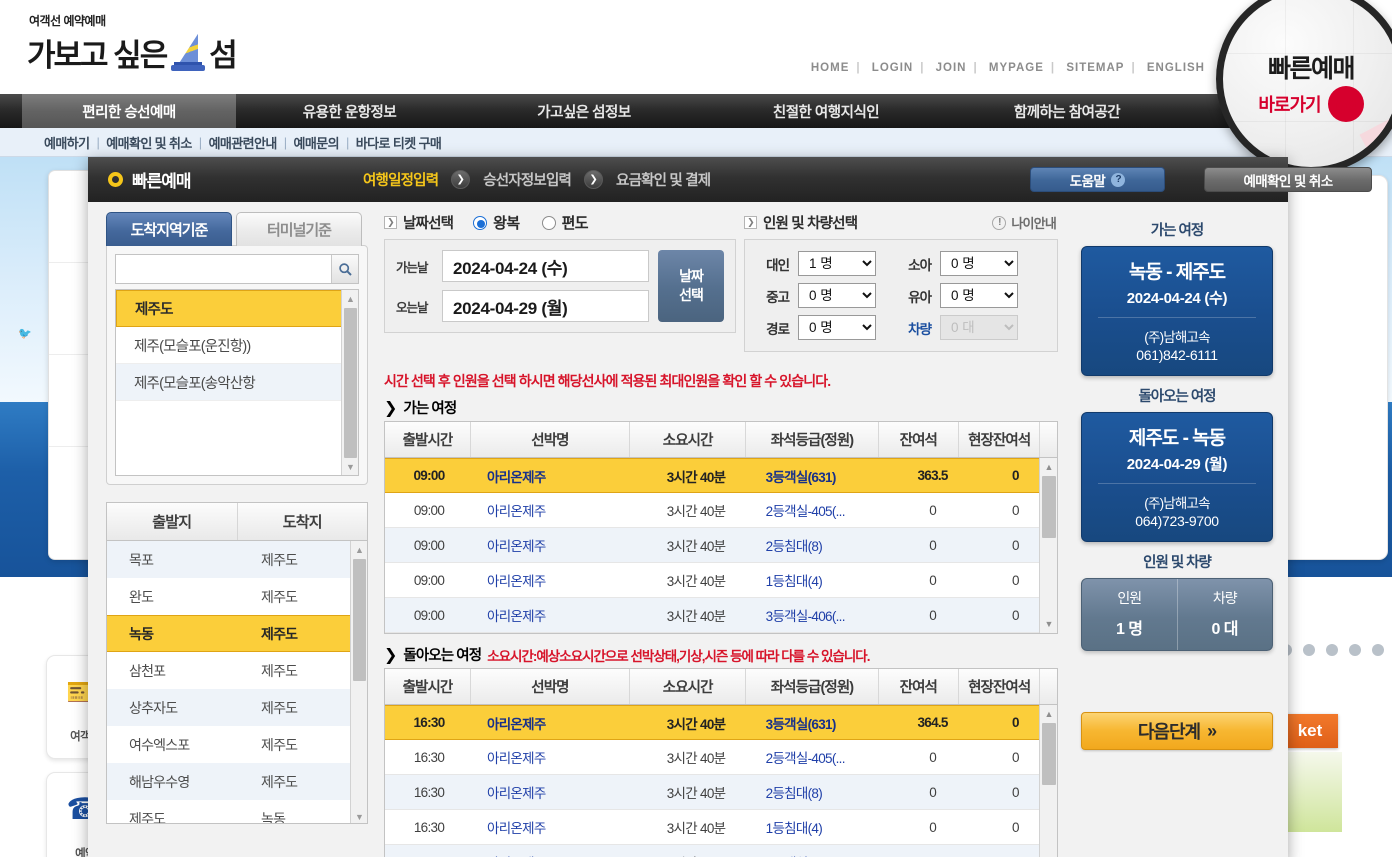  What do you see at coordinates (545, 306) in the screenshot?
I see `return-date-input: 2024-04-29 (월)` at bounding box center [545, 306].